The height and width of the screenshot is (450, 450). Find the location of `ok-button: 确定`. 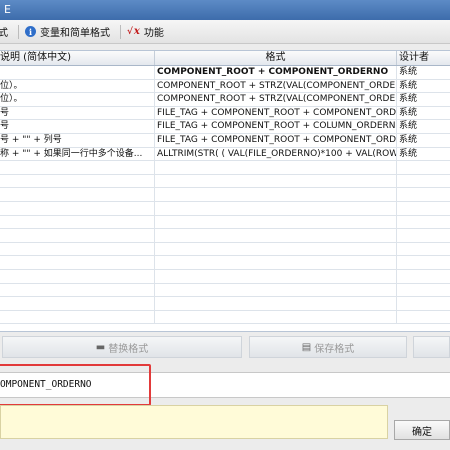

ok-button: 确定 is located at coordinates (422, 430).